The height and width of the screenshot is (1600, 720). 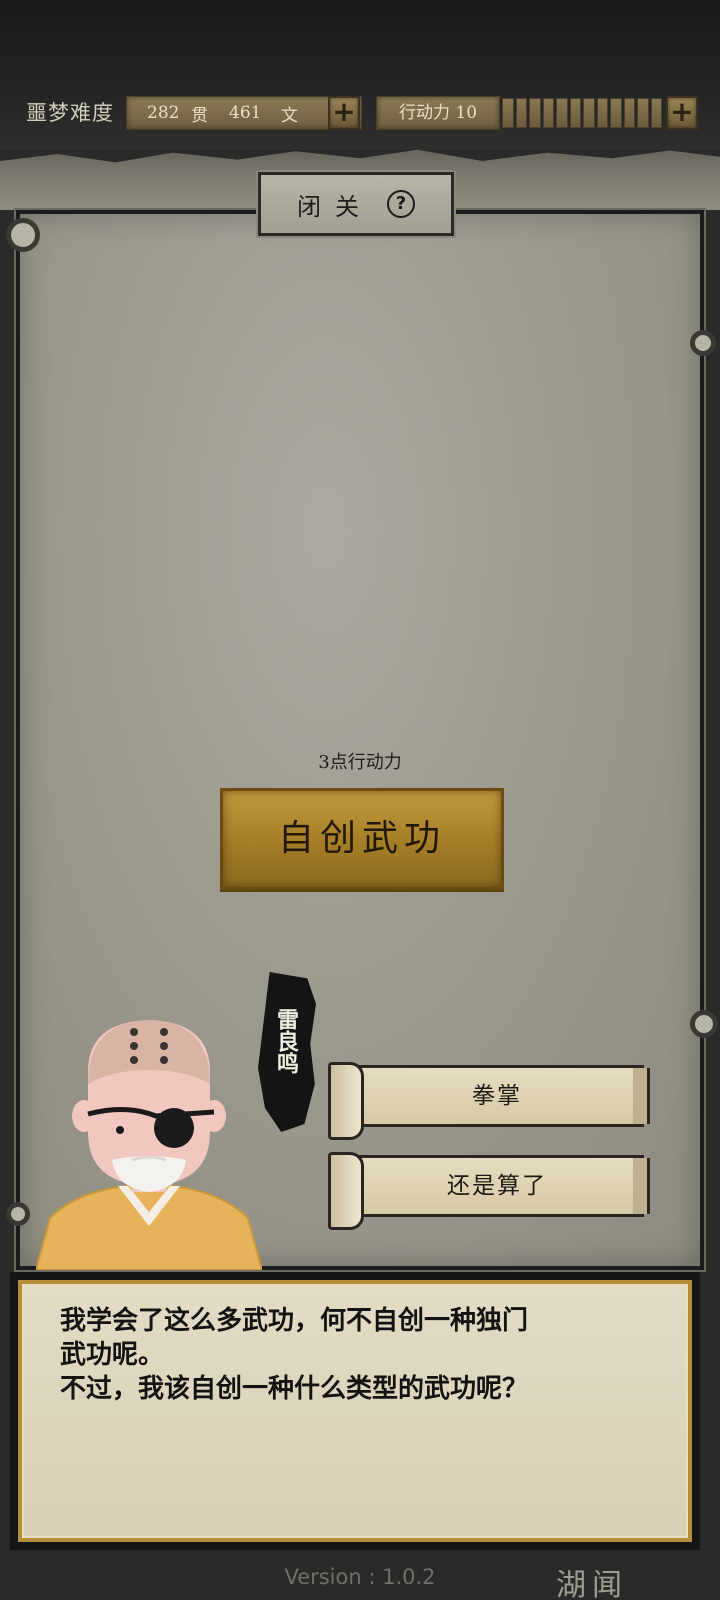 I want to click on difficulty-label: 噩梦难度, so click(x=70, y=113).